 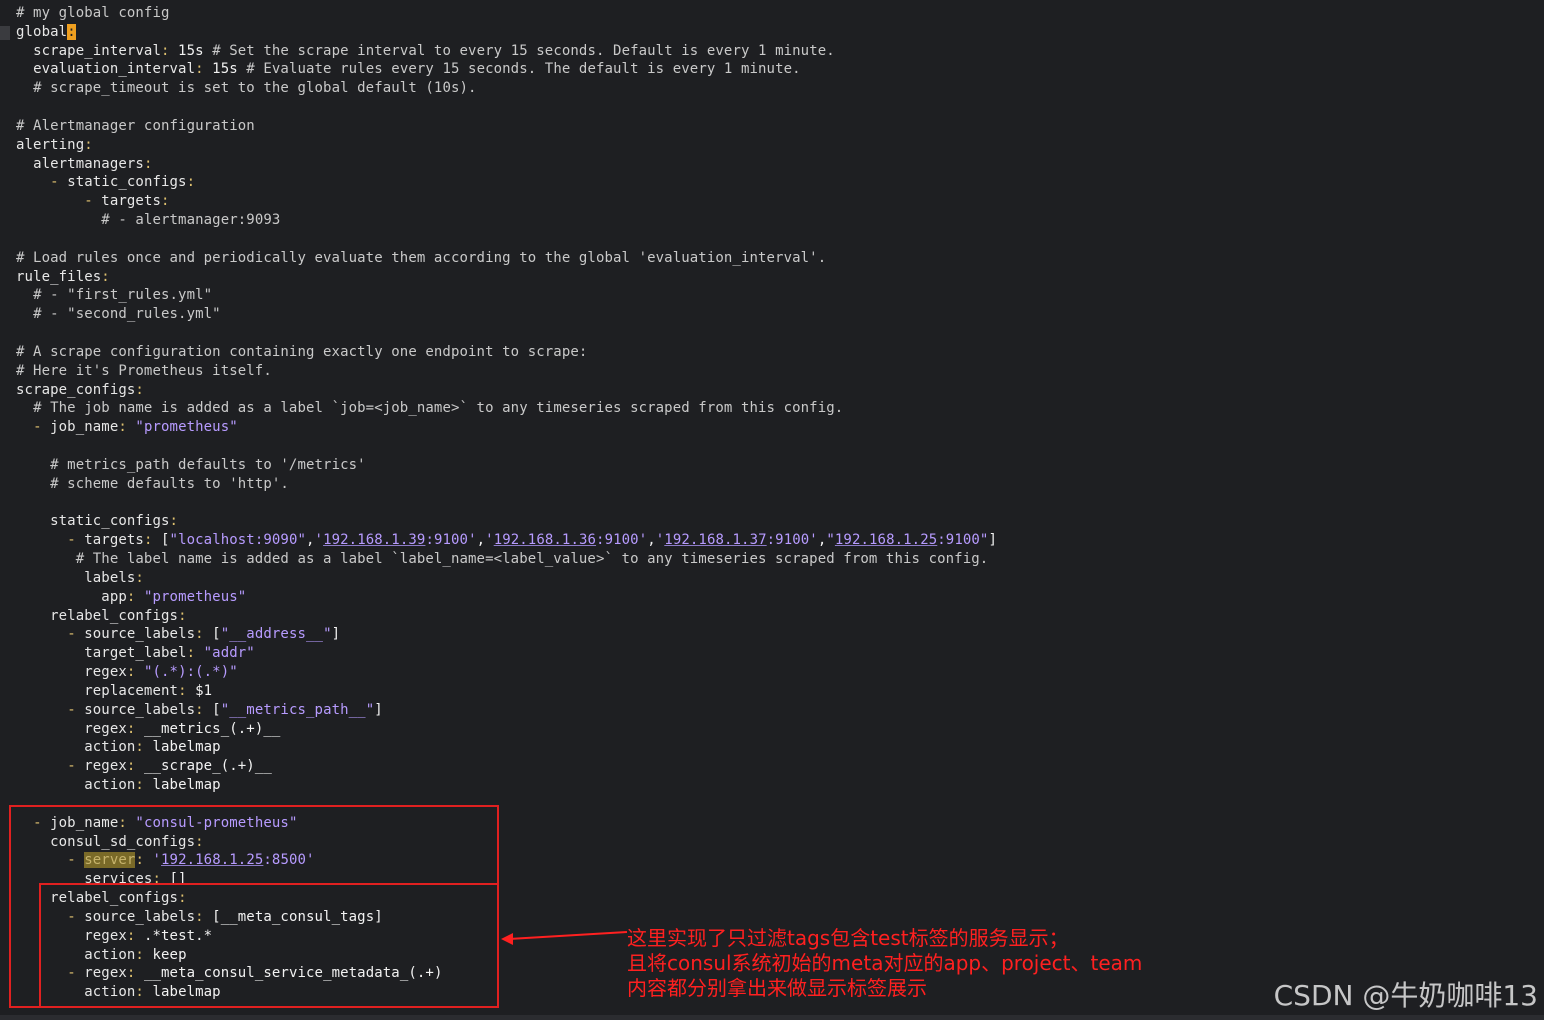 I want to click on code-line: target_label: "addr", so click(x=135, y=653).